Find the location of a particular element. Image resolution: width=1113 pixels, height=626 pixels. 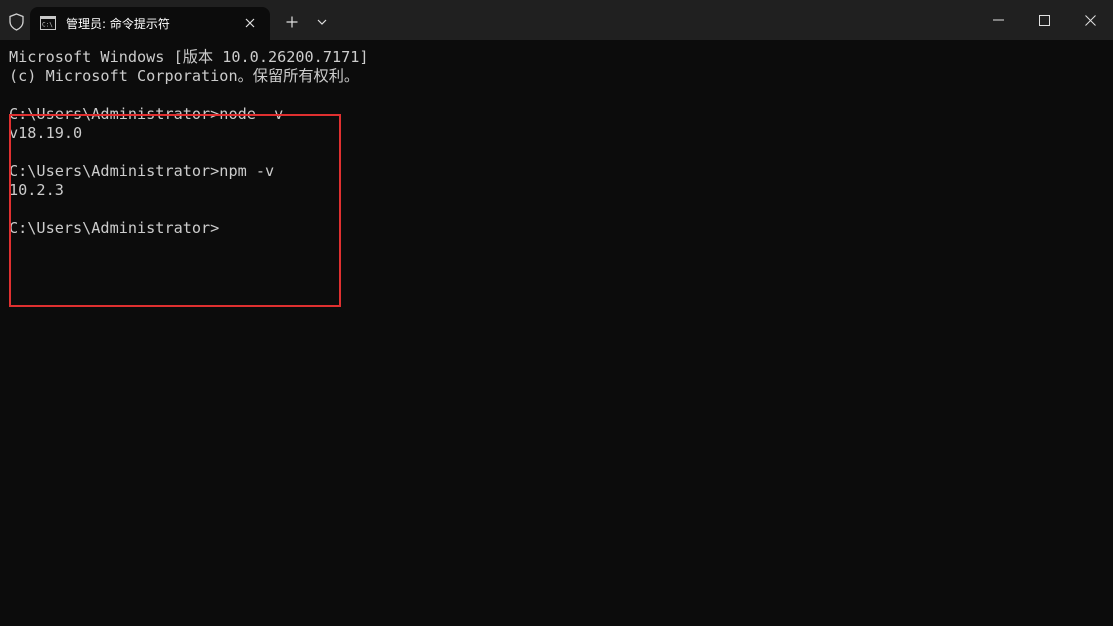

chevron-down-icon is located at coordinates (322, 22).